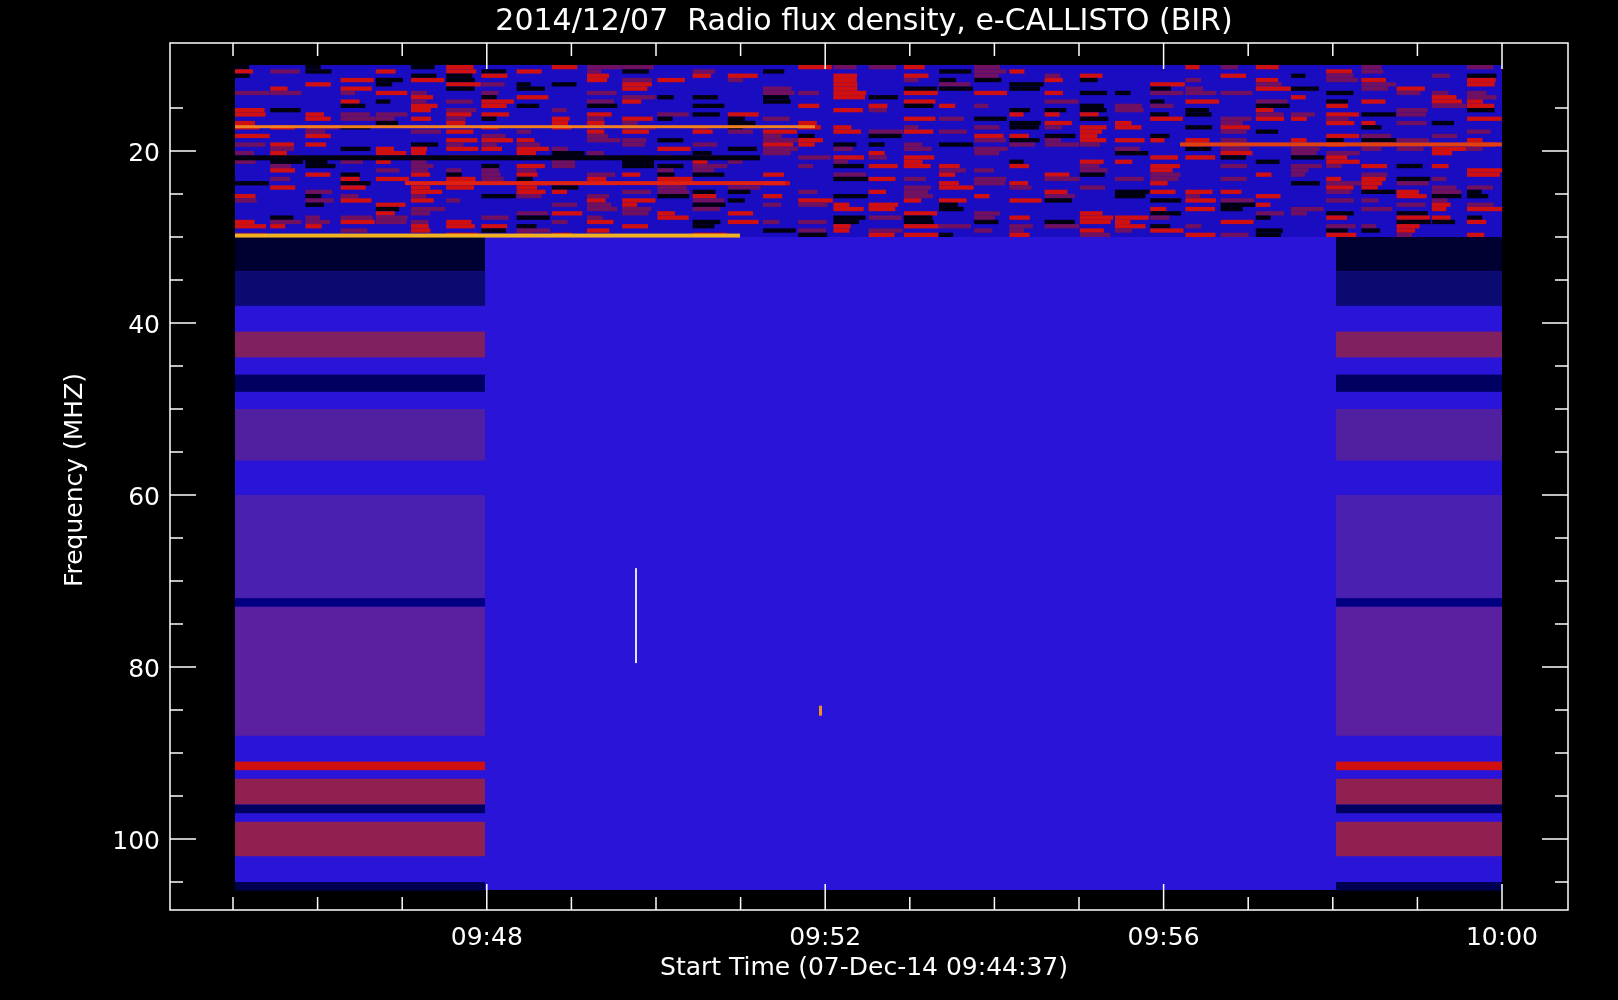 The height and width of the screenshot is (1000, 1618). I want to click on x-tick-label: 09:56, so click(1163, 936).